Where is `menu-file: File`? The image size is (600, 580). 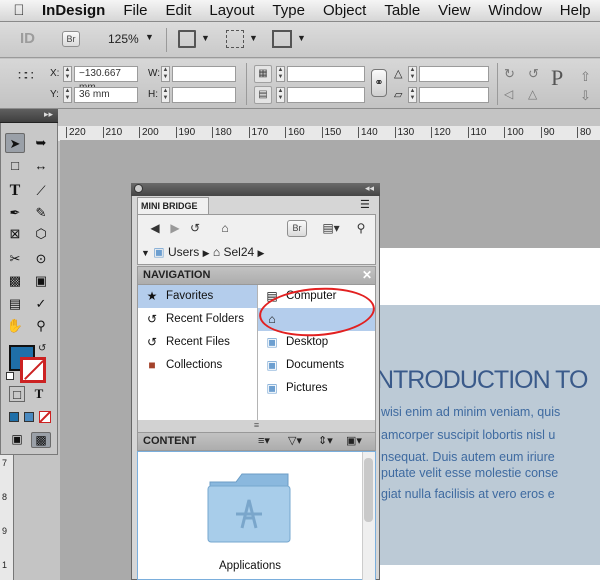 menu-file: File is located at coordinates (135, 10).